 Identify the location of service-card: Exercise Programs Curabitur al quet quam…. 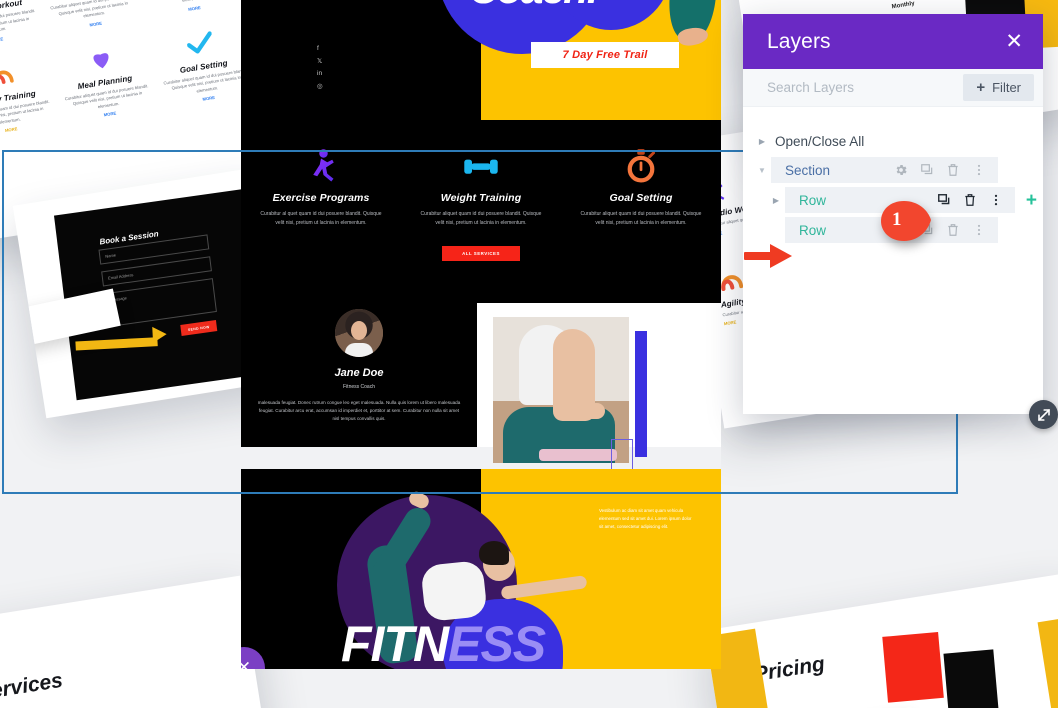
(321, 188).